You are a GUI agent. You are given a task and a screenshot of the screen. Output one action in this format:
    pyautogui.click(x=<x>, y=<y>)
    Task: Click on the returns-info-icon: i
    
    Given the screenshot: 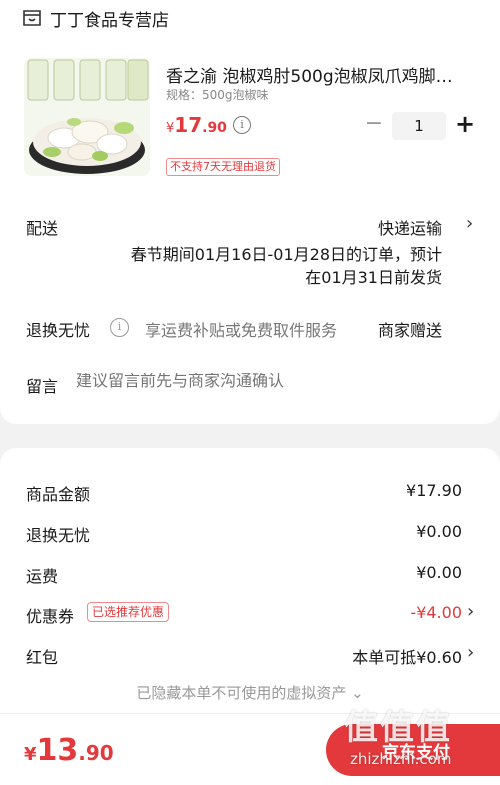 What is the action you would take?
    pyautogui.click(x=119, y=327)
    